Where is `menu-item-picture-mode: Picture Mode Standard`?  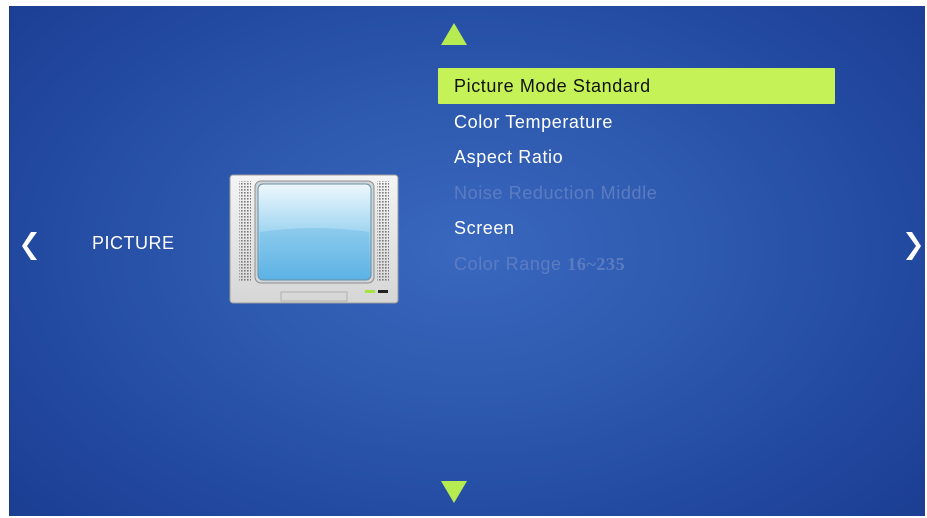
menu-item-picture-mode: Picture Mode Standard is located at coordinates (636, 86).